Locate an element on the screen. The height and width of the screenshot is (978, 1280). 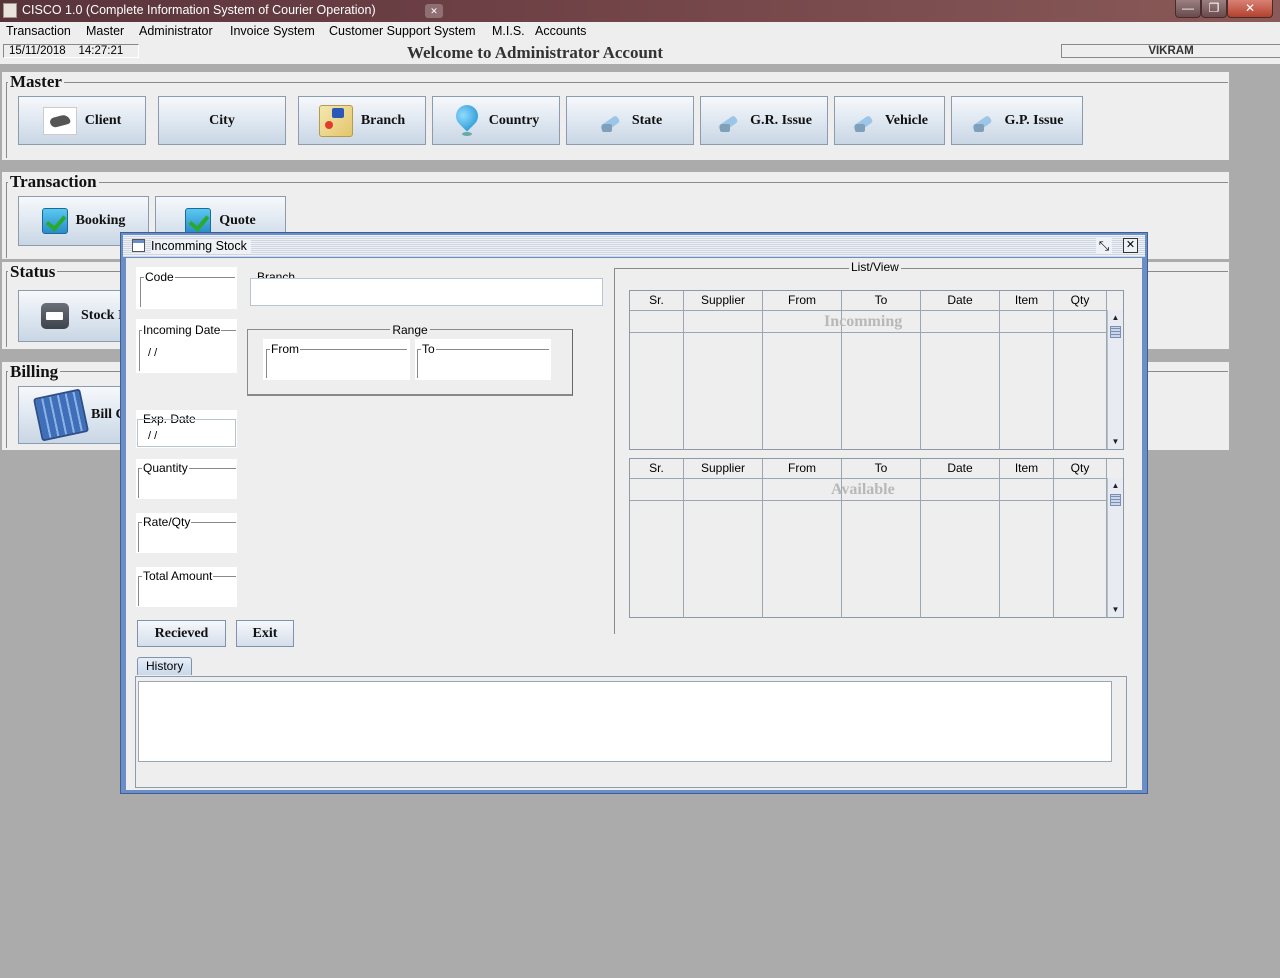
total-amount-field: Total Amount is located at coordinates (186, 587).